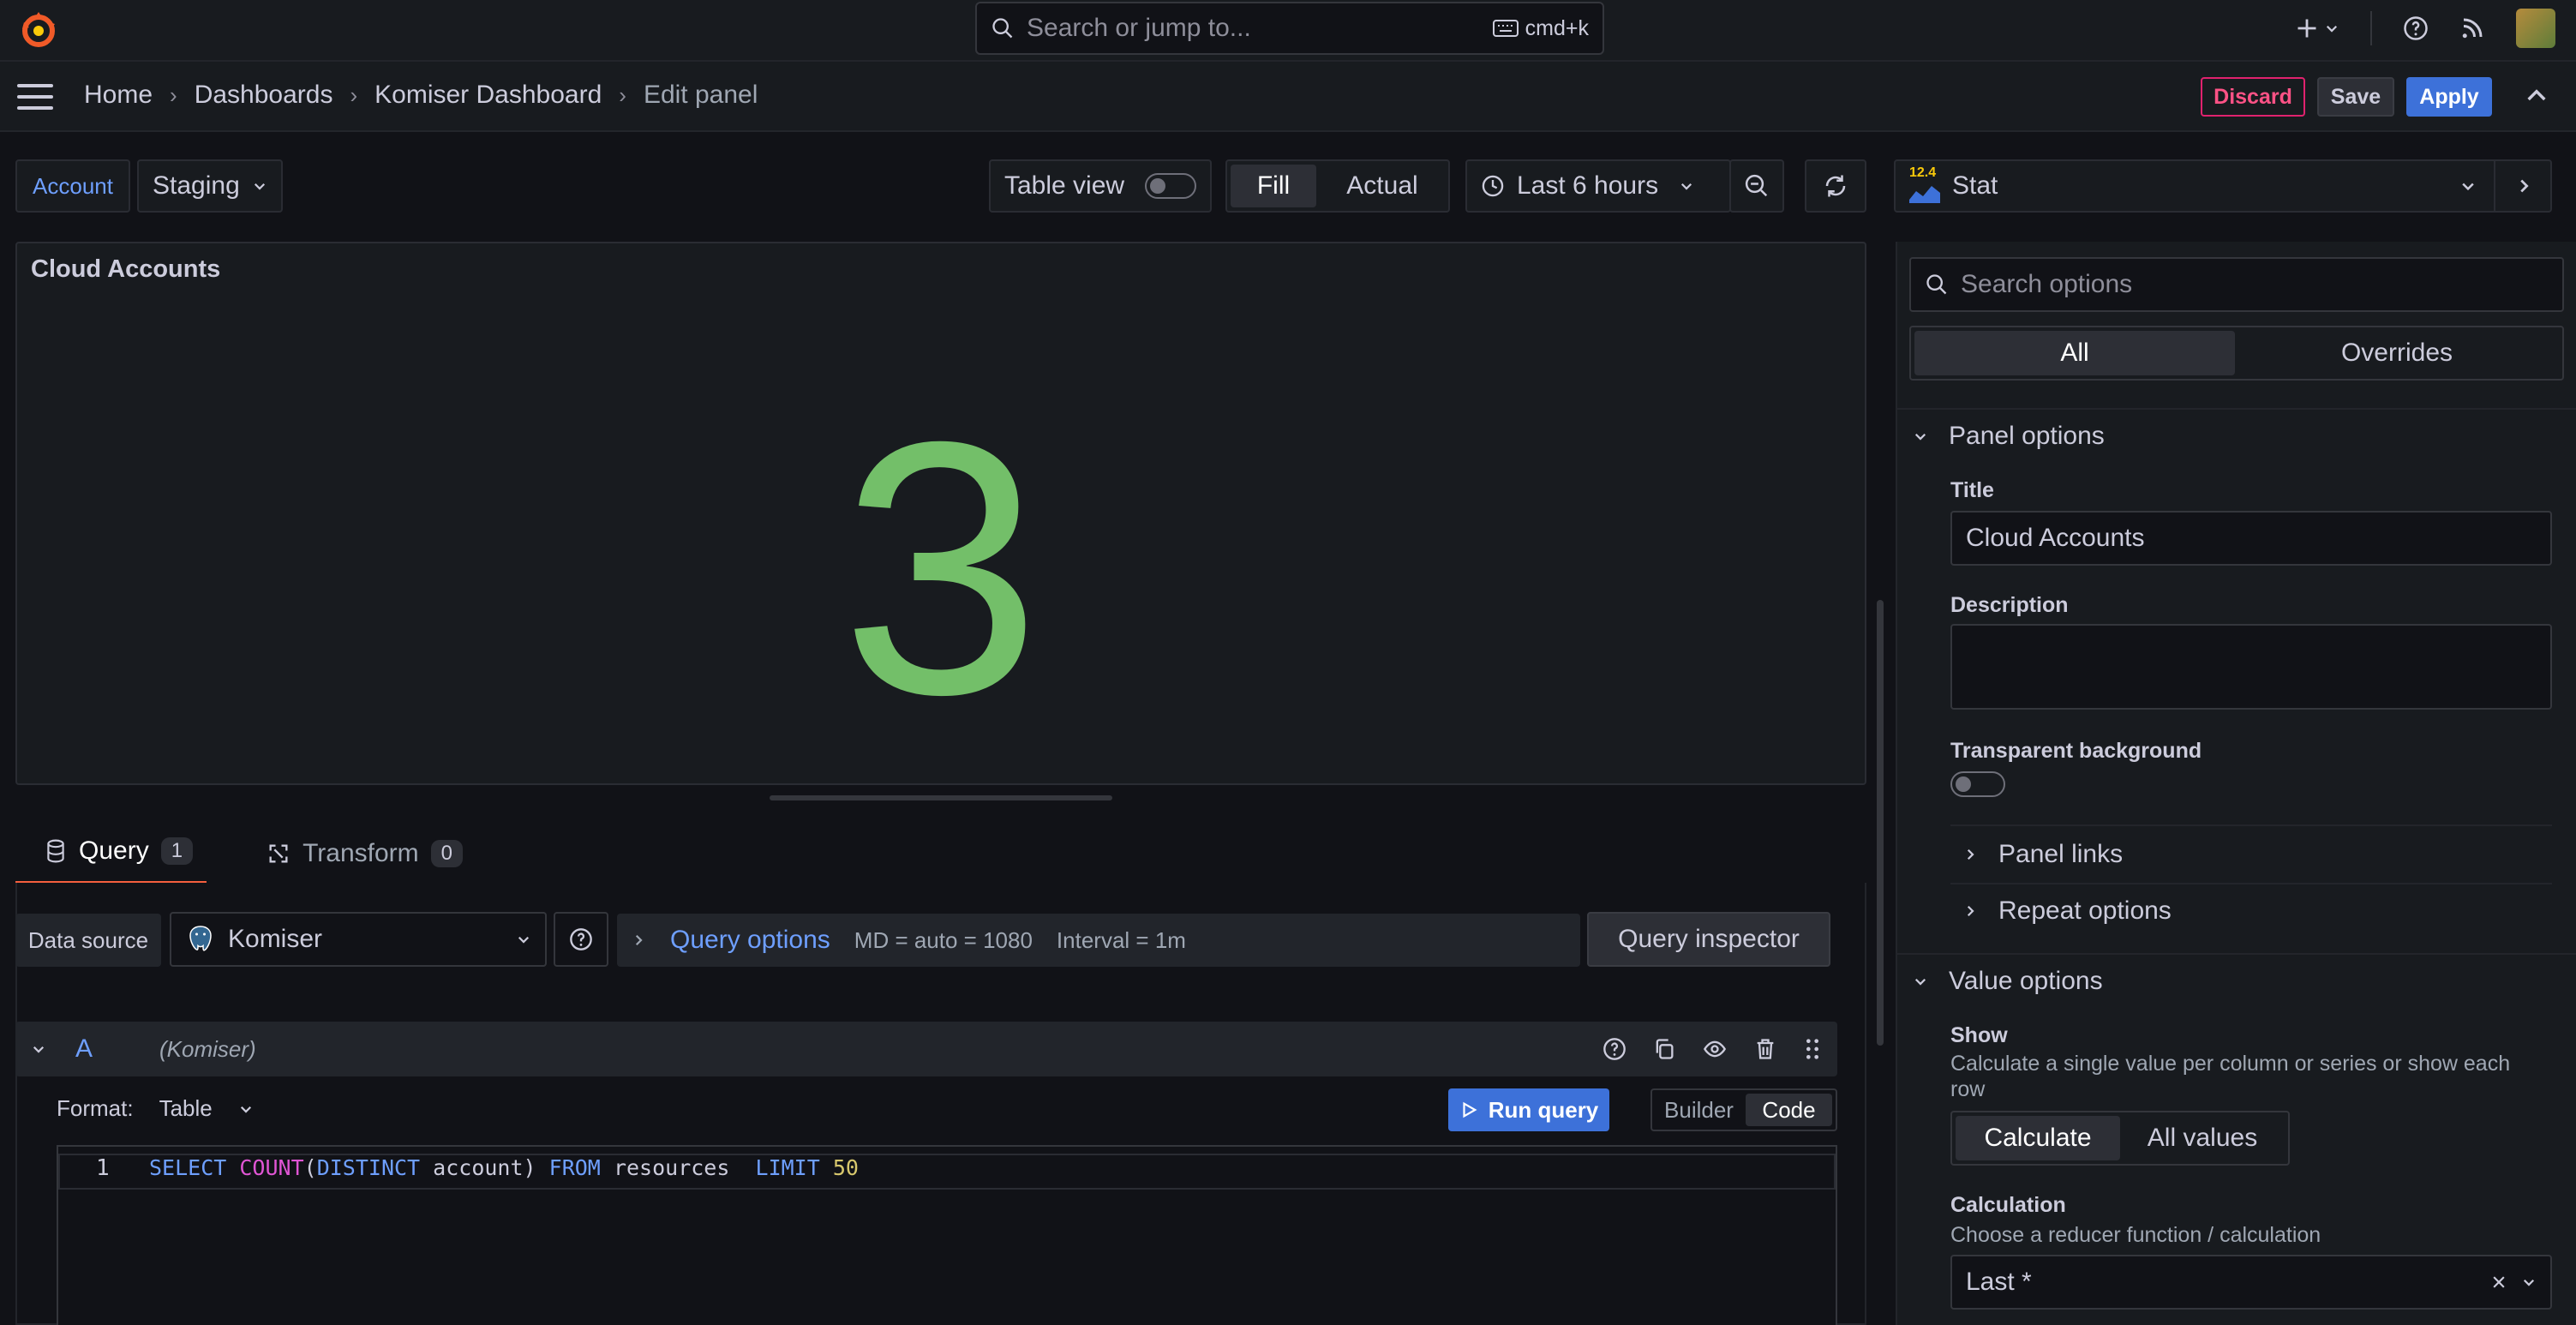 The image size is (2576, 1325). What do you see at coordinates (1708, 939) in the screenshot?
I see `query-inspector-button: Query inspector` at bounding box center [1708, 939].